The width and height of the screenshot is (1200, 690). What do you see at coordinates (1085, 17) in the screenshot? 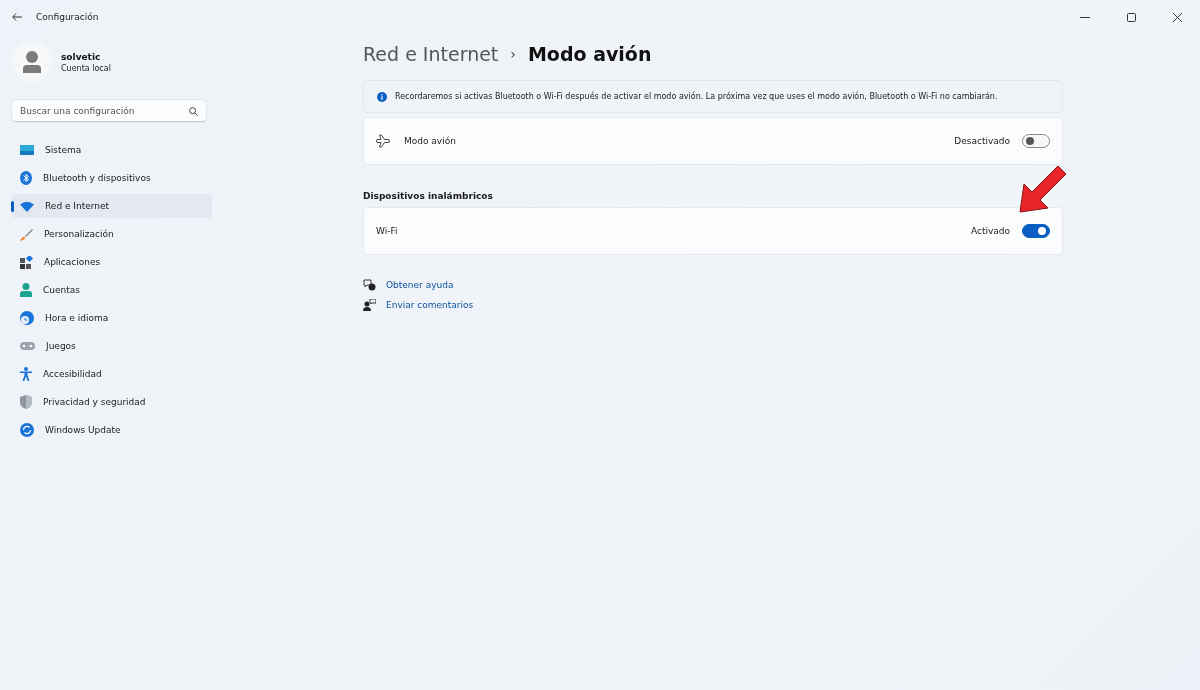
I see `minimize-icon` at bounding box center [1085, 17].